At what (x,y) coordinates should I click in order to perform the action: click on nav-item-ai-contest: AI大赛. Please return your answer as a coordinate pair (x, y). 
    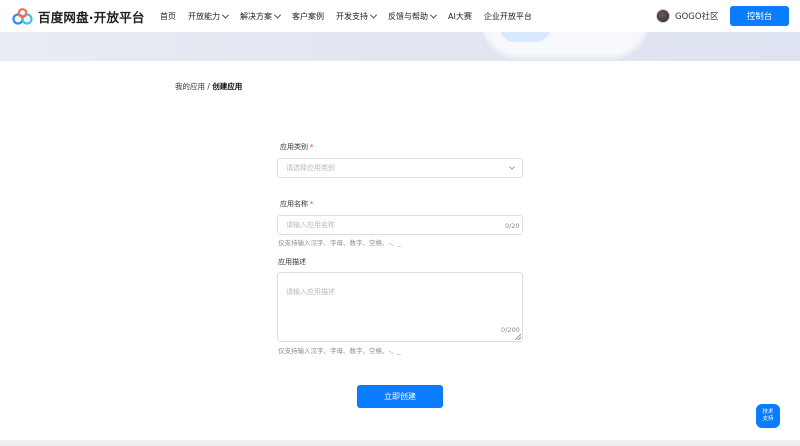
    Looking at the image, I should click on (460, 16).